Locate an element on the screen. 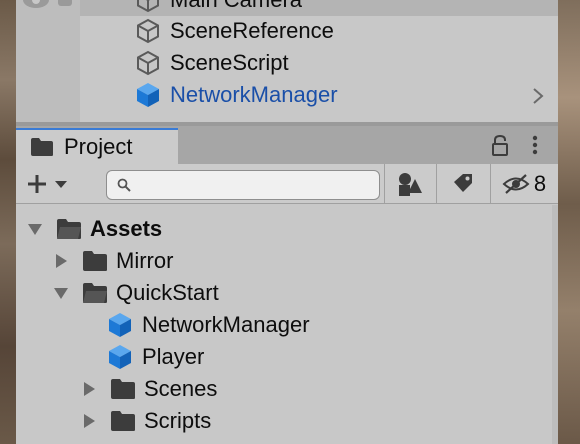 The image size is (580, 444). search-by-label-button is located at coordinates (463, 184).